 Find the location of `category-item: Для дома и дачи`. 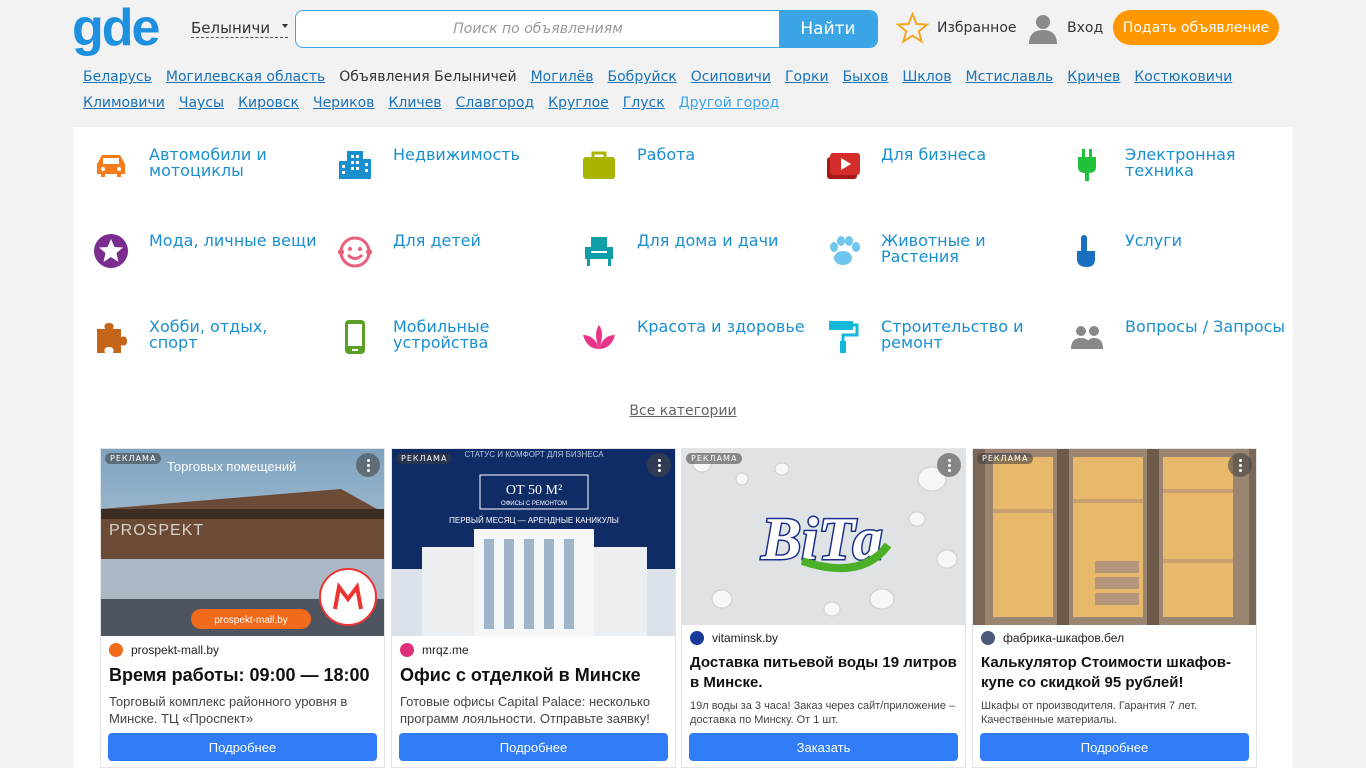

category-item: Для дома и дачи is located at coordinates (701, 263).